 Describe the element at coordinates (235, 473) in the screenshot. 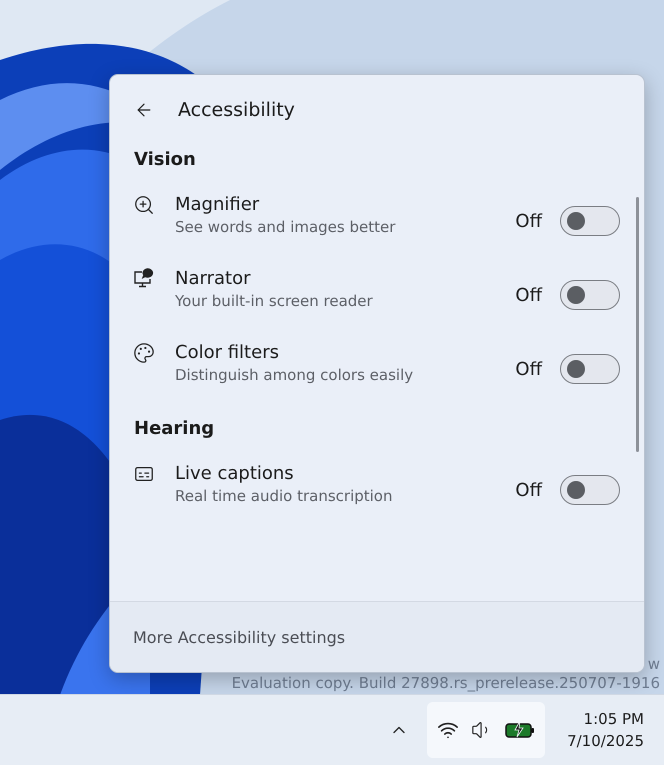

I see `setting-name: Live captions` at that location.